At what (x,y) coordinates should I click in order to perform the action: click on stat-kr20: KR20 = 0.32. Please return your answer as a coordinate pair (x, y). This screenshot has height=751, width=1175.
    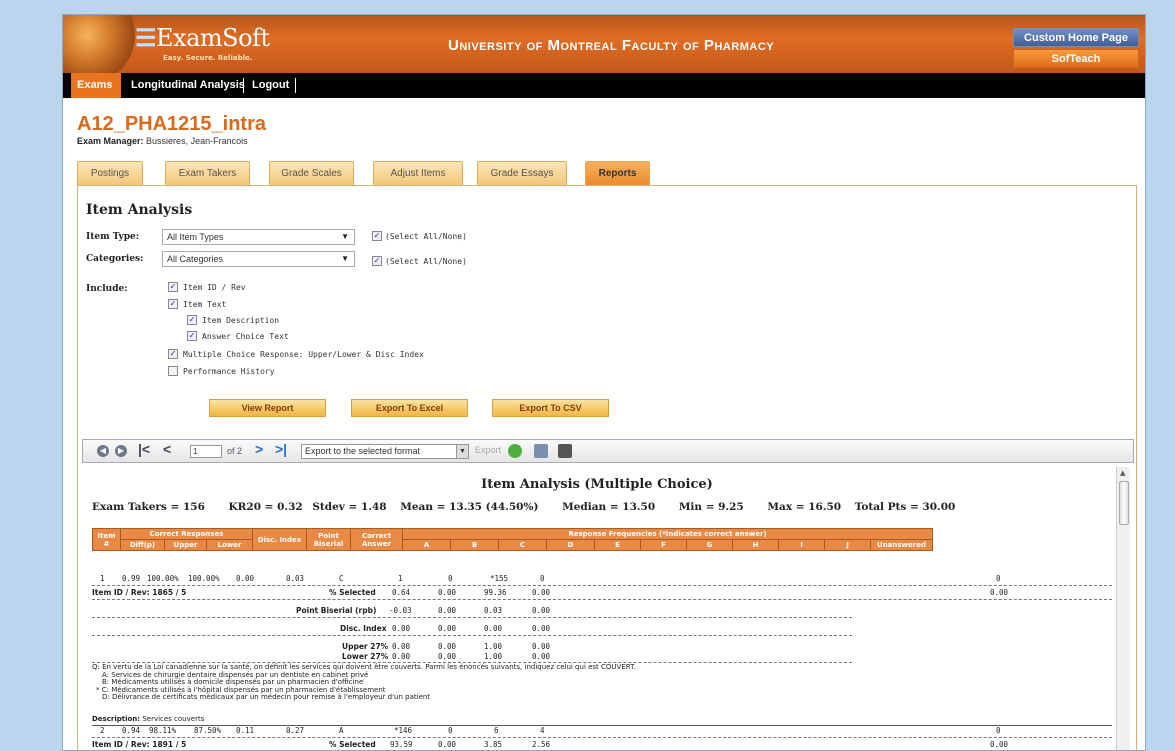
    Looking at the image, I should click on (265, 507).